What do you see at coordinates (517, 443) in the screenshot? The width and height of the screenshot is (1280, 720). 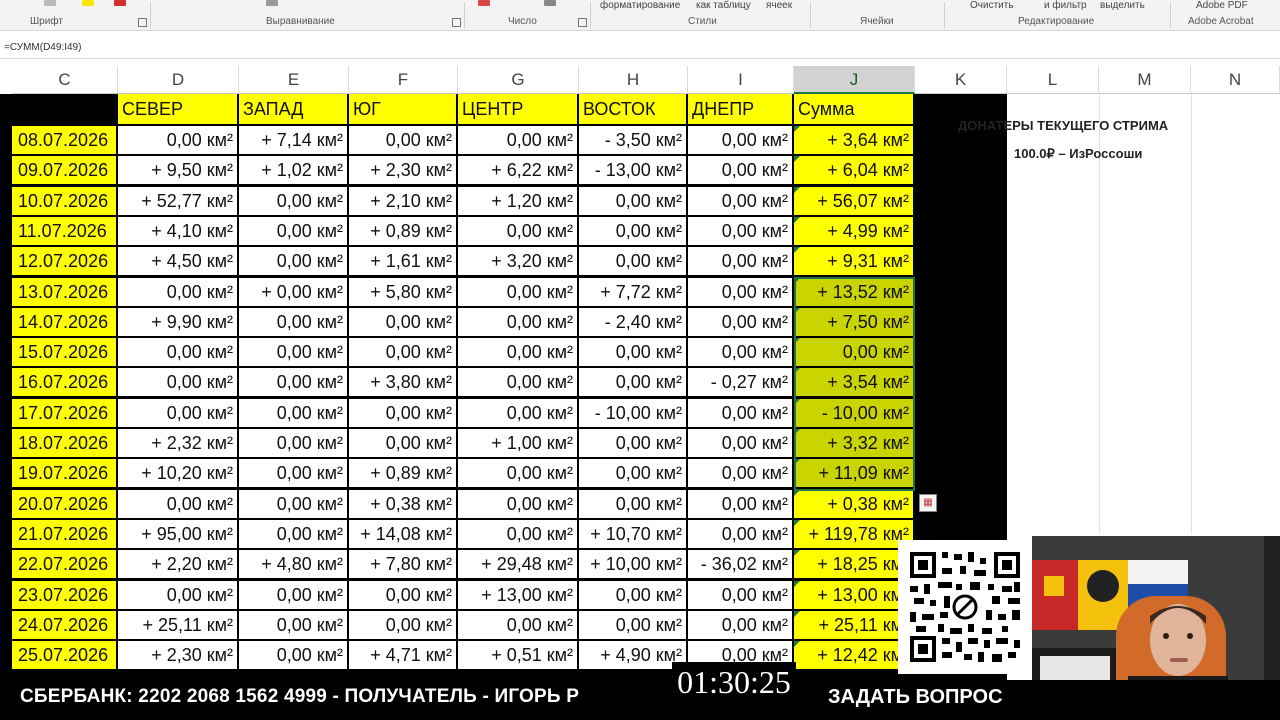 I see `cell-center: + 1,00 км²` at bounding box center [517, 443].